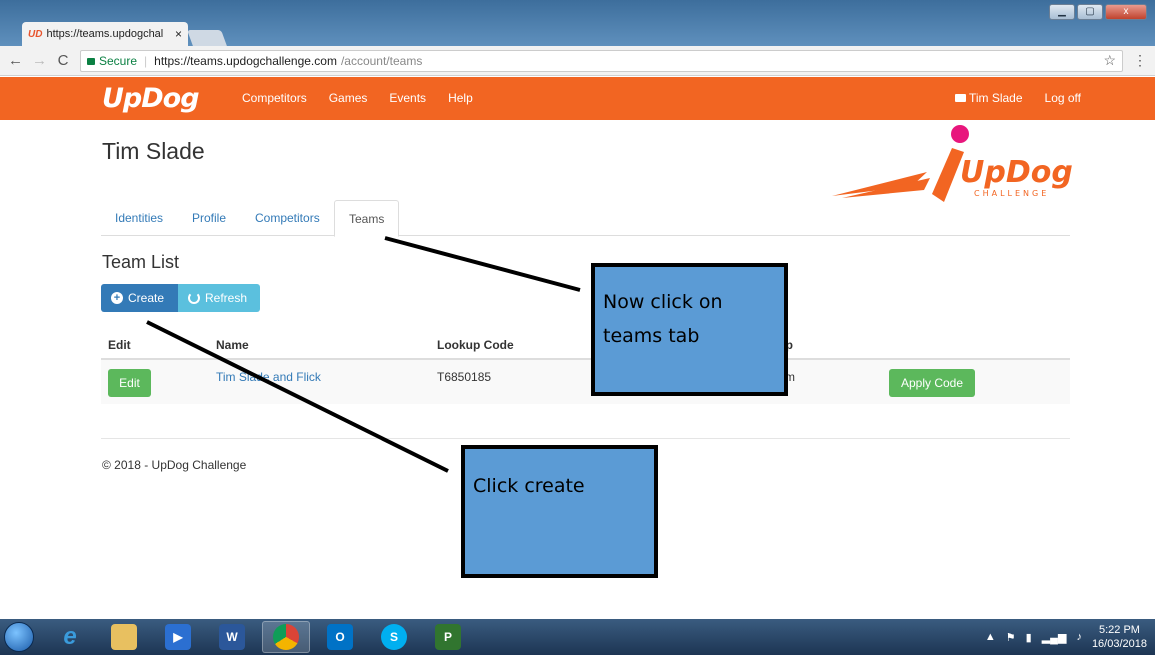  I want to click on refresh-button: Refresh, so click(219, 298).